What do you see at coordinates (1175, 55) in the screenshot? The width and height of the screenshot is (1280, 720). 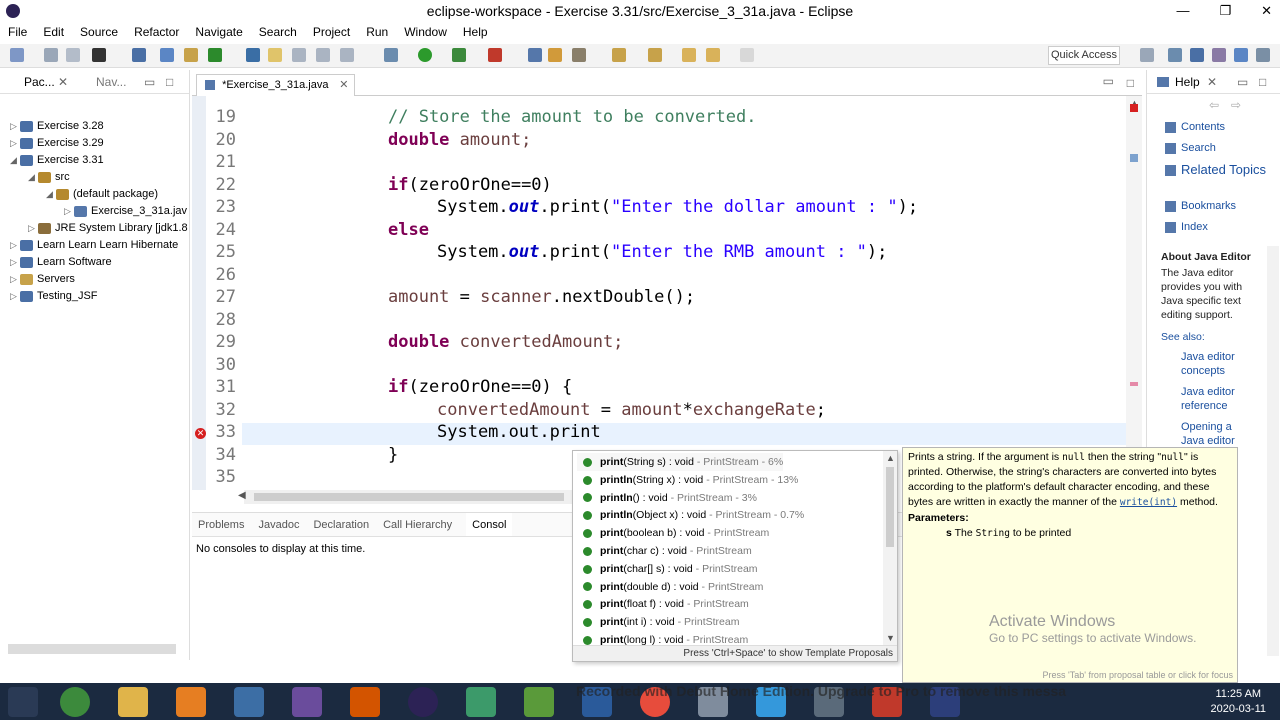 I see `java-ee-perspective-icon` at bounding box center [1175, 55].